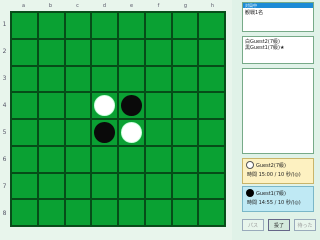 This screenshot has height=240, width=320. I want to click on black-player-panel: Guest1(7級) 時間 14:55 / 10 秒/(◎), so click(278, 199).